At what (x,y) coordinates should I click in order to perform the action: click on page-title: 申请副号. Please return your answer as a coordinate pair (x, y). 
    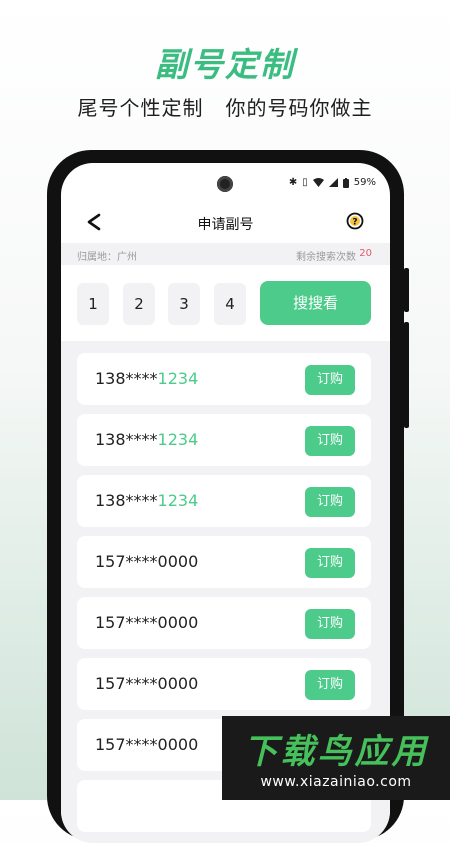
    Looking at the image, I should click on (225, 225).